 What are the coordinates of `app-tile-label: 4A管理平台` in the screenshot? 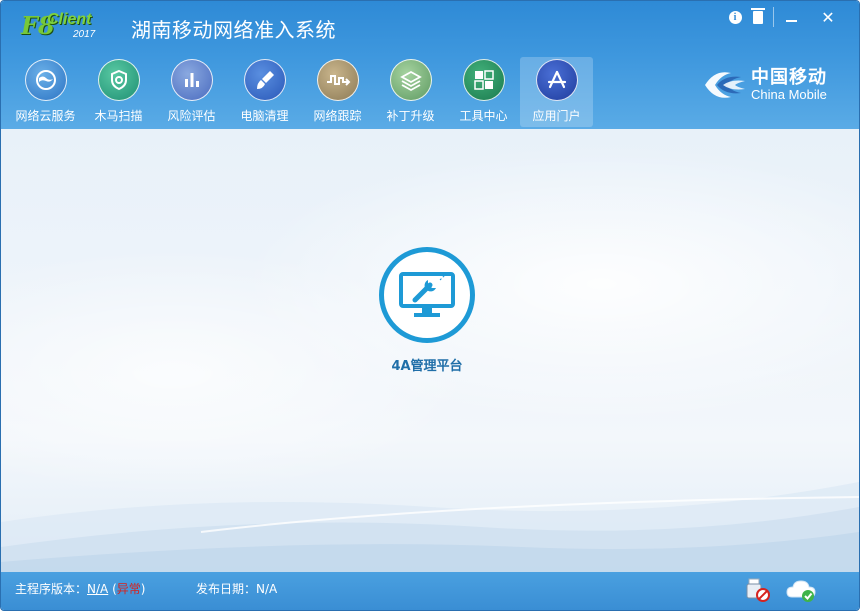 It's located at (427, 366).